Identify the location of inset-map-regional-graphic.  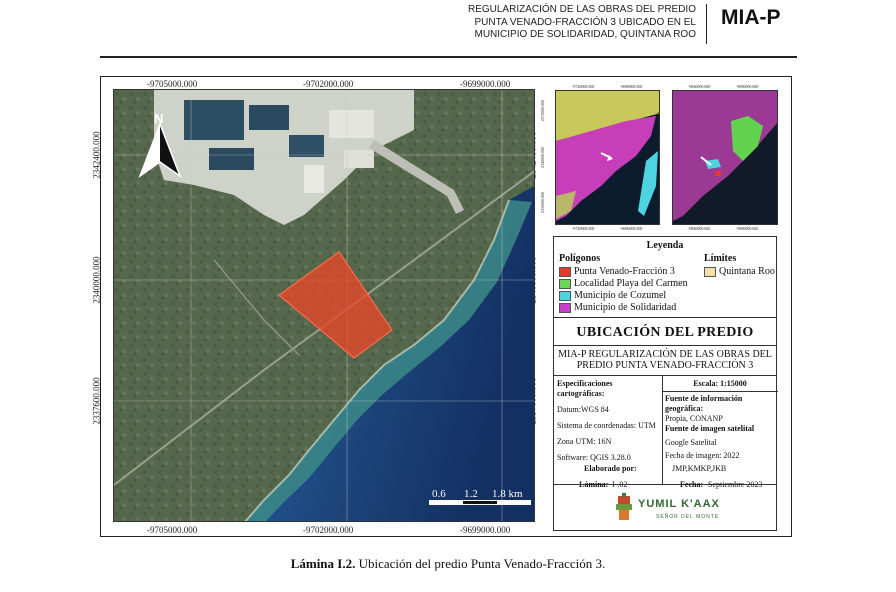
(607, 157).